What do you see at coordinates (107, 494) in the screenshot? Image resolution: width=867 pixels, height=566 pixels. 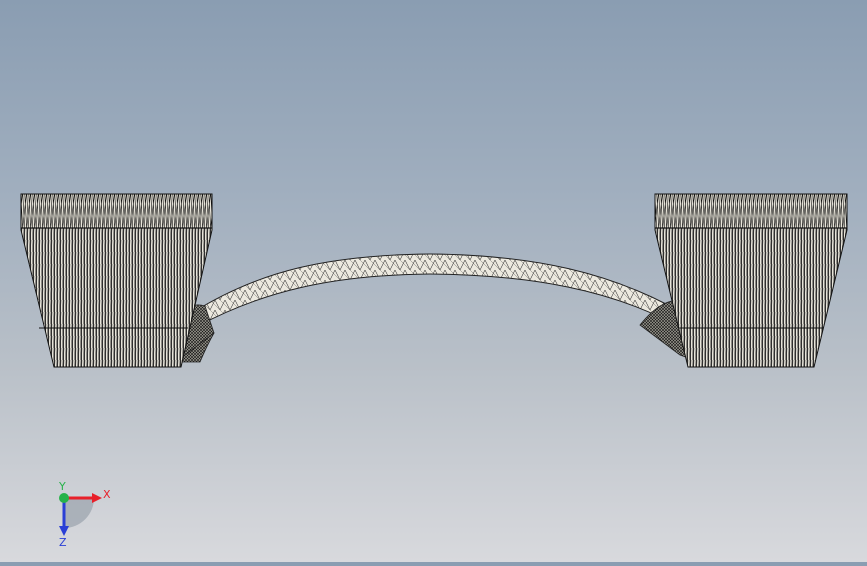 I see `x-axis-label: X` at bounding box center [107, 494].